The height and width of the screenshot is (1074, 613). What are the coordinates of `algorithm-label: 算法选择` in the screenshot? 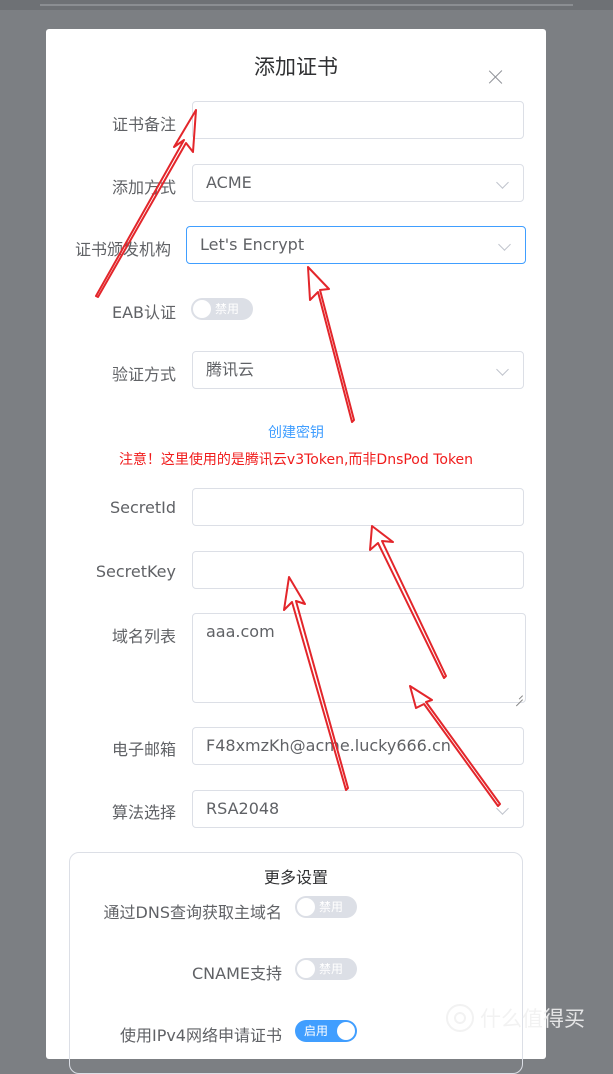 It's located at (143, 812).